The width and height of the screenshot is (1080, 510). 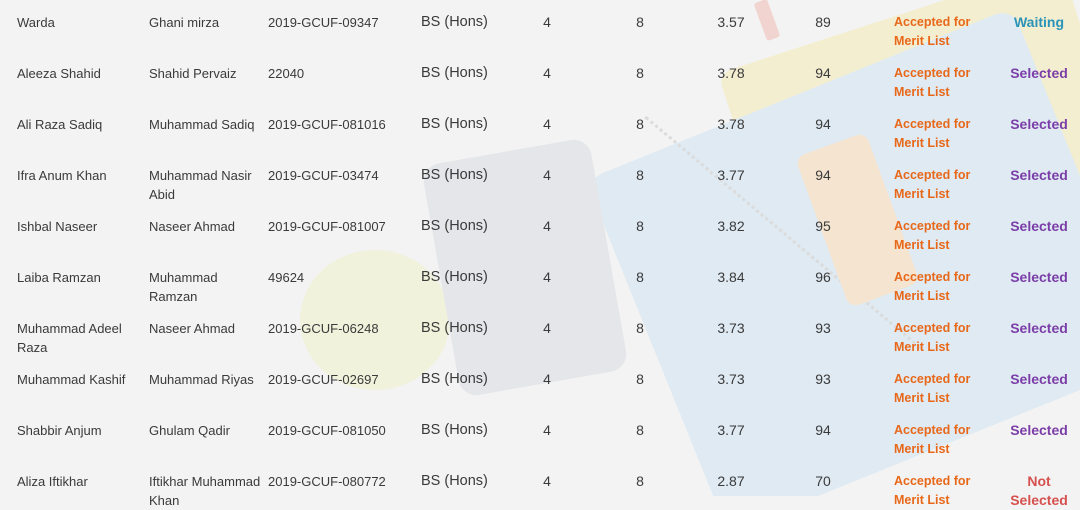 What do you see at coordinates (60, 124) in the screenshot?
I see `applicant-name: Ali Raza Sadiq` at bounding box center [60, 124].